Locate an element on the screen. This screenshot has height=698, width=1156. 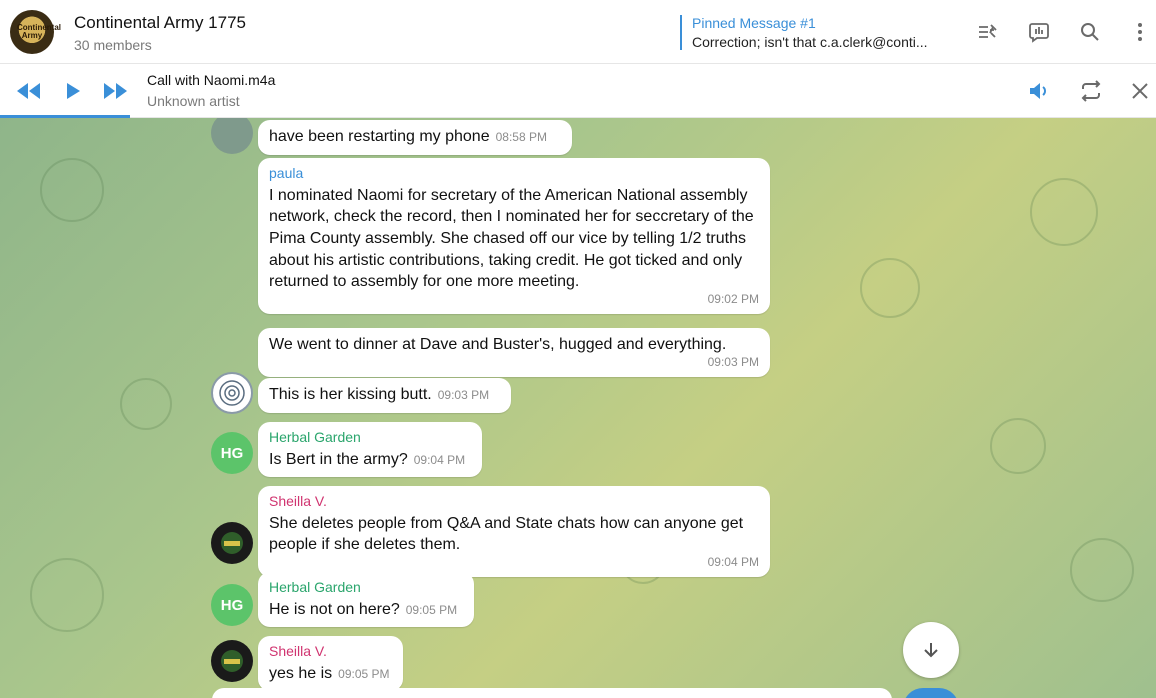
message-bubble: Herbal Garden He is not on here? 09:05 PM is located at coordinates (366, 600).